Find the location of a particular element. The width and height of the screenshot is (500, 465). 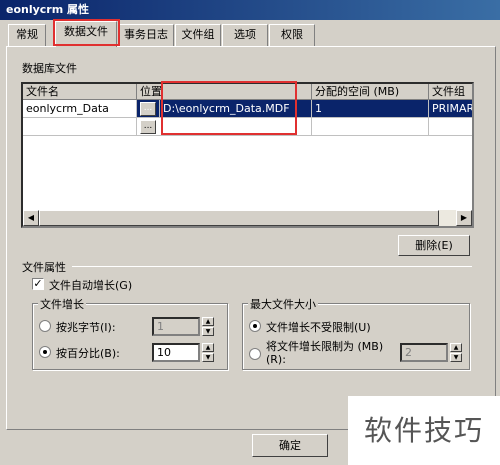

tab-general: 常规 is located at coordinates (27, 35).